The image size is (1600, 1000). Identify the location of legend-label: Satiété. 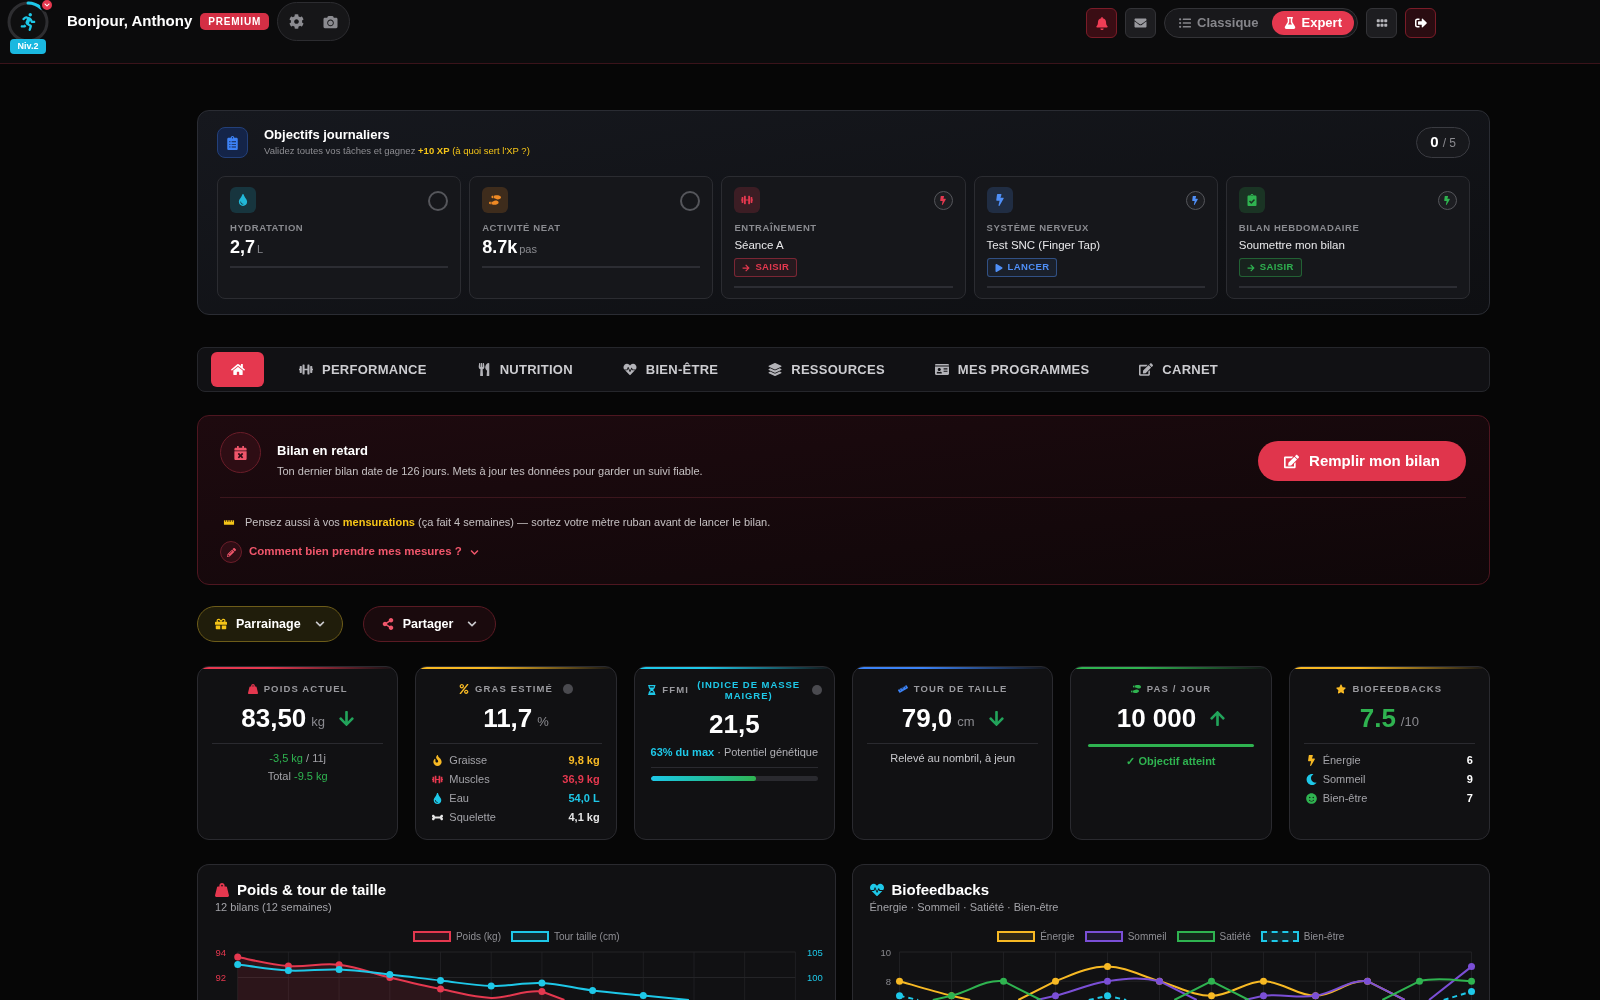
(1235, 936).